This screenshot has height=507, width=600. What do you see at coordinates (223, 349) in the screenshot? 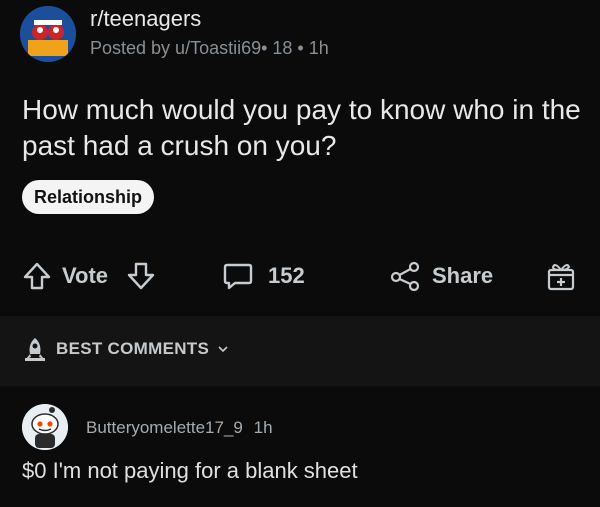
I see `chevron-down-icon` at bounding box center [223, 349].